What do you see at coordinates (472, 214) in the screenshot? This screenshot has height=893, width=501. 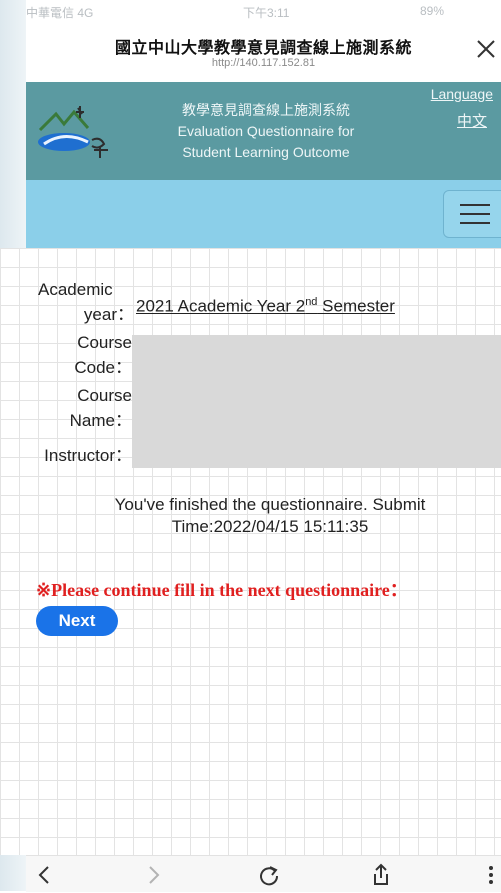 I see `menu-button` at bounding box center [472, 214].